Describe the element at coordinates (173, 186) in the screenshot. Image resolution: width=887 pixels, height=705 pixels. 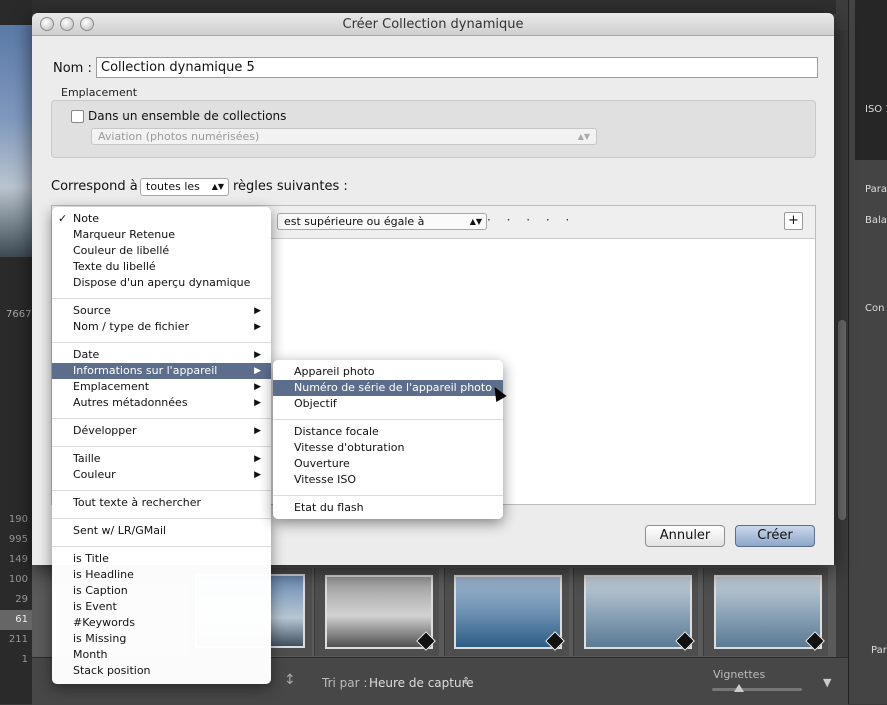
I see `match-mode-value: toutes les` at that location.